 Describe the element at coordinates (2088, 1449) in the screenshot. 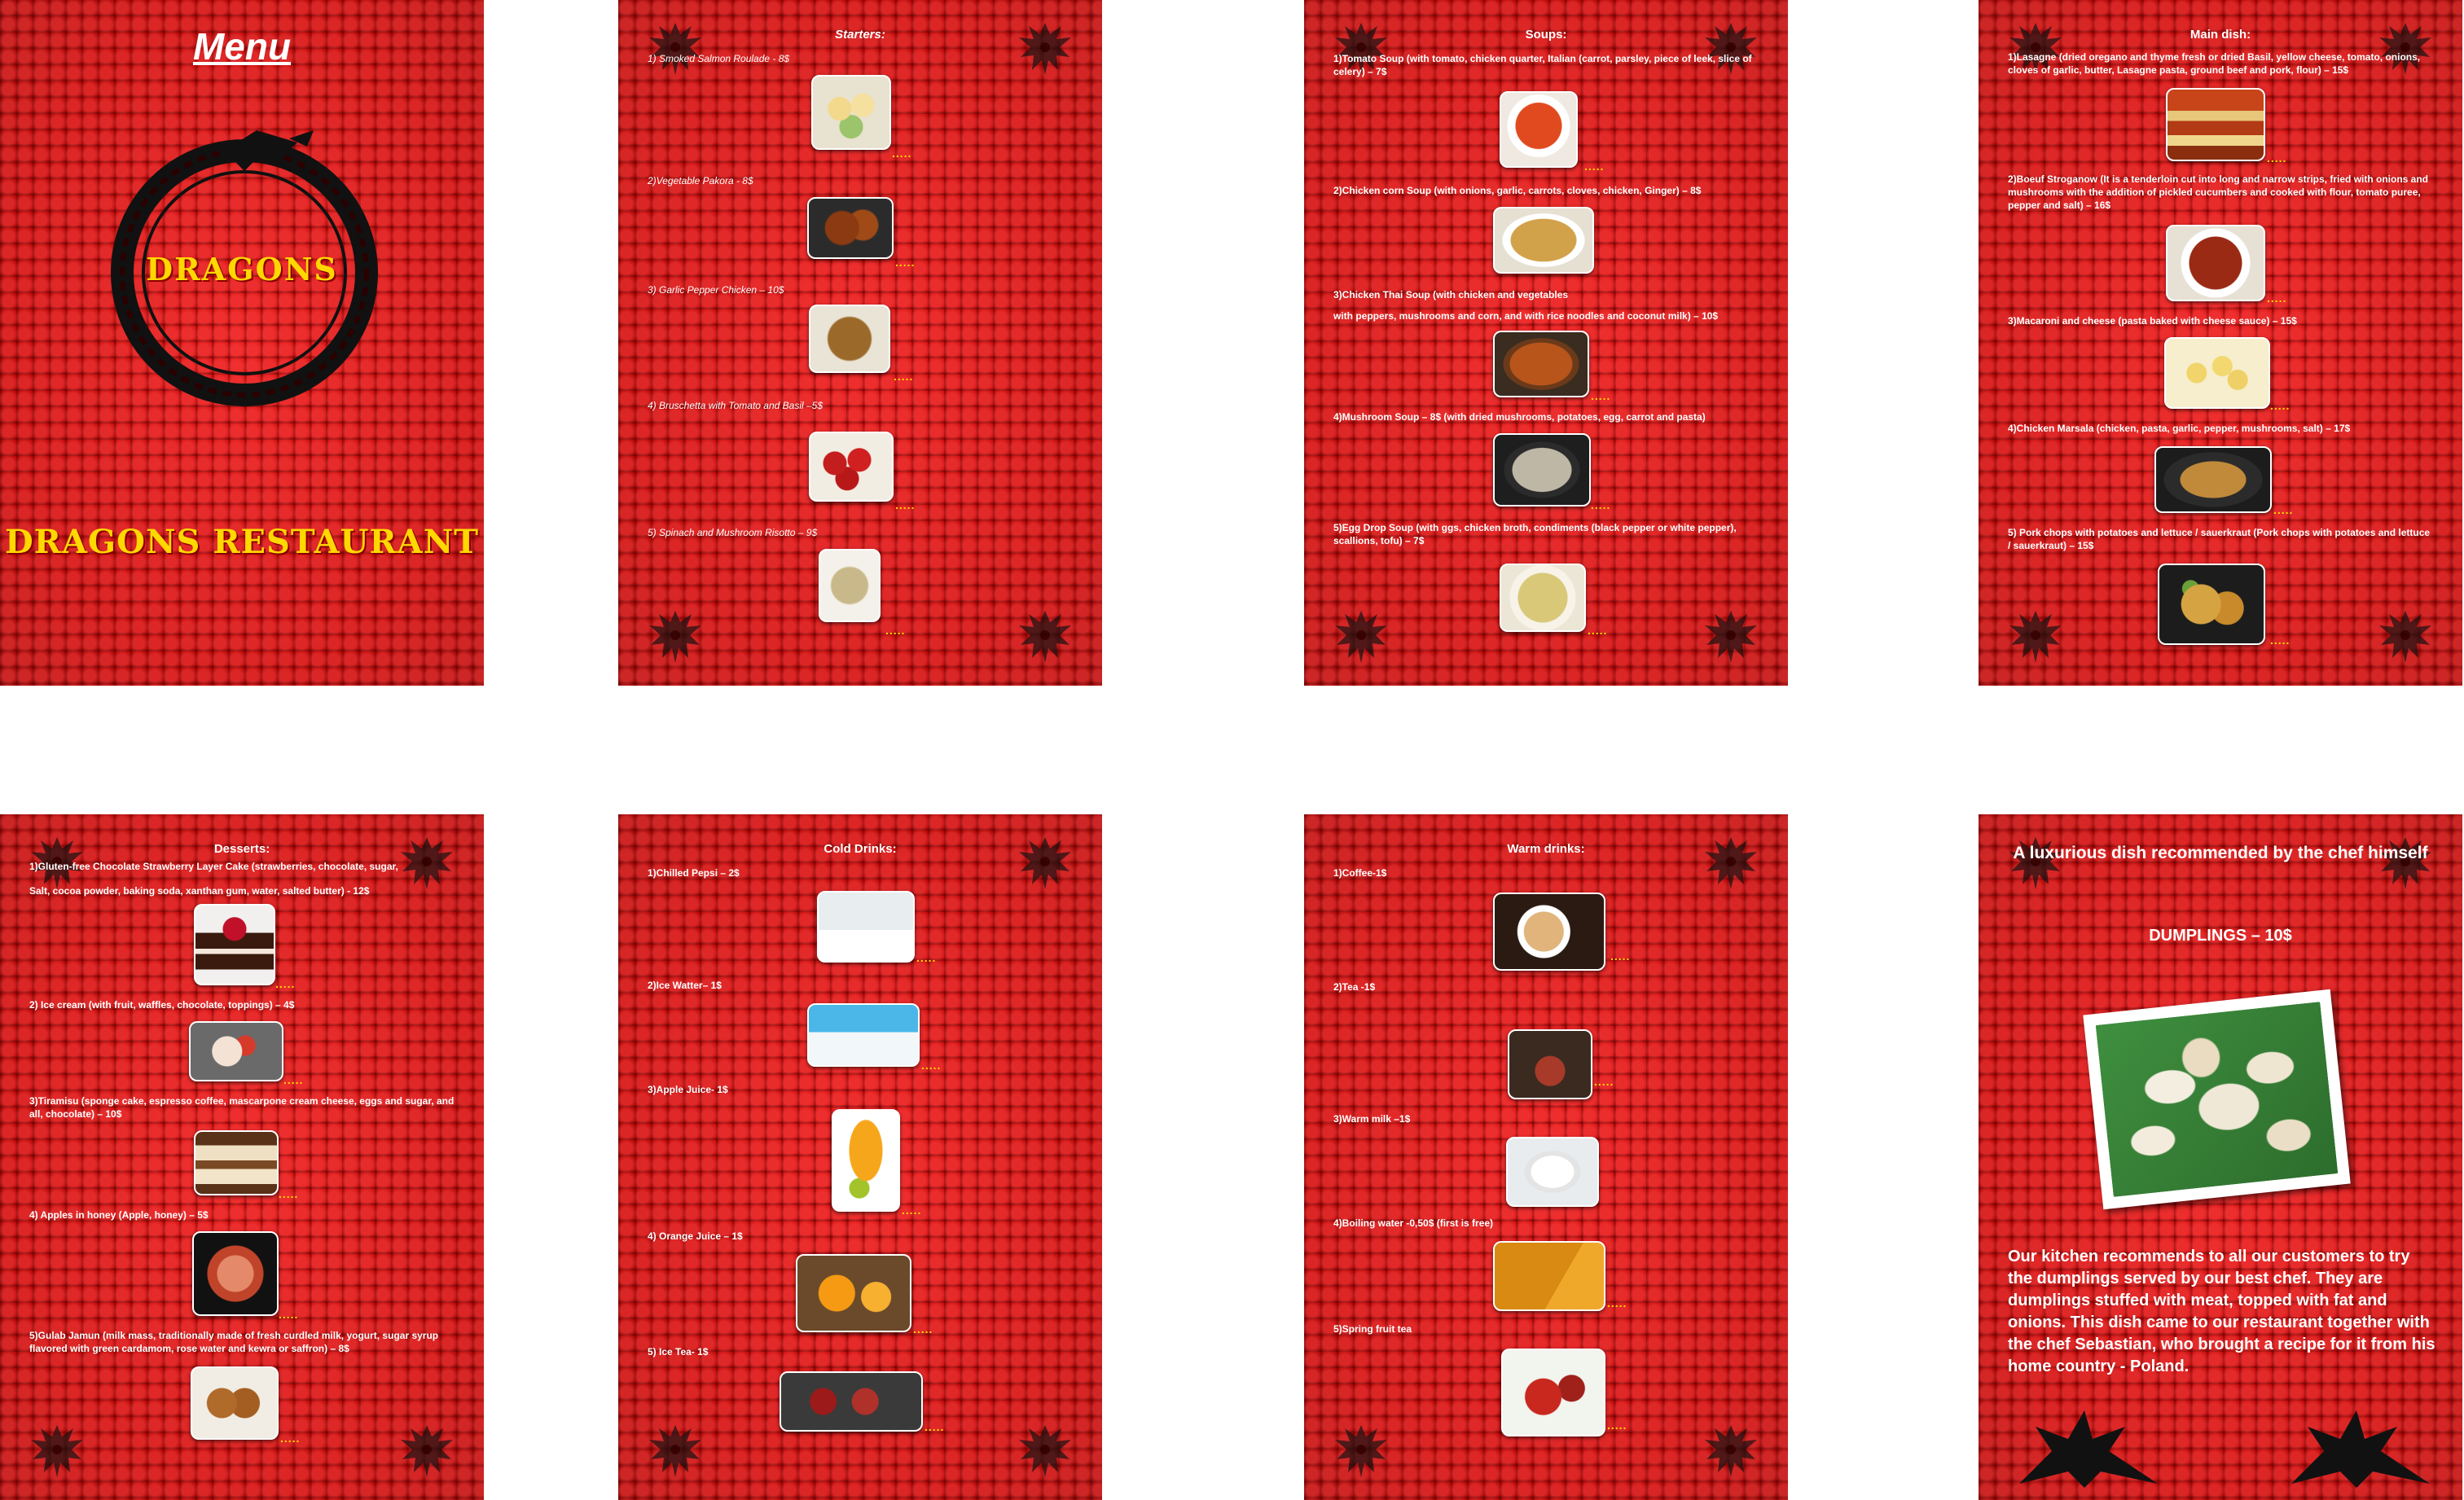

I see `dragon-silhouette-icon` at that location.